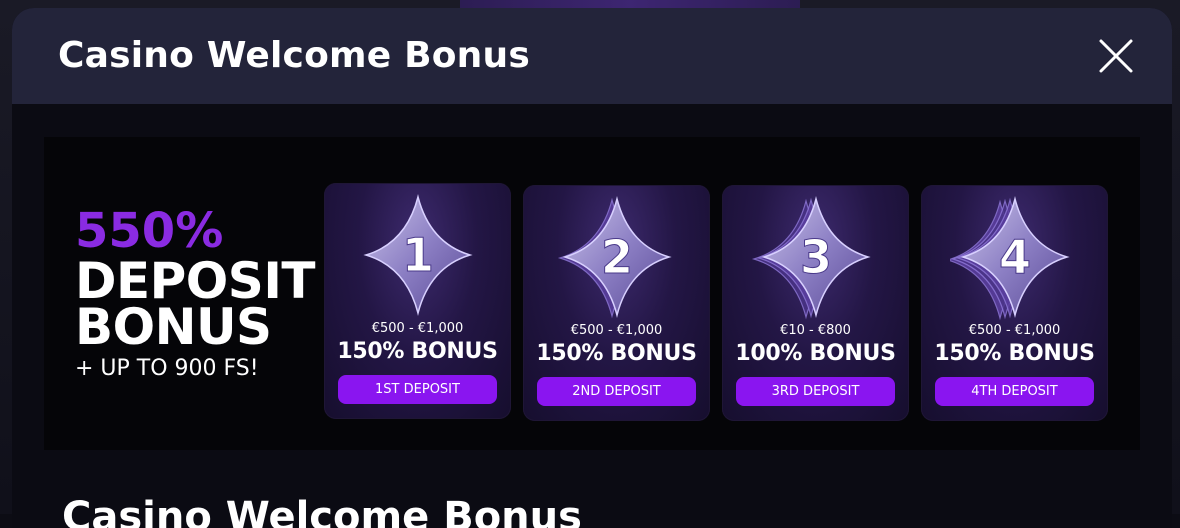 This screenshot has height=528, width=1180. I want to click on deposit-button-3: 3RD DEPOSIT, so click(815, 391).